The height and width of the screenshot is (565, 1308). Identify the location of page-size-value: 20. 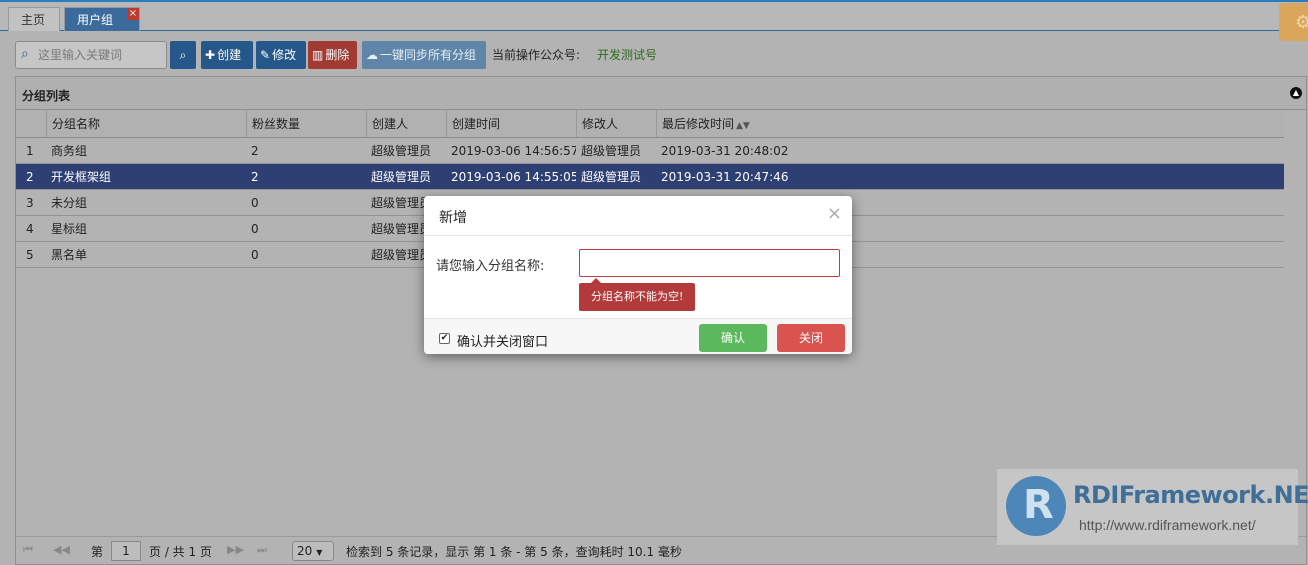
(305, 551).